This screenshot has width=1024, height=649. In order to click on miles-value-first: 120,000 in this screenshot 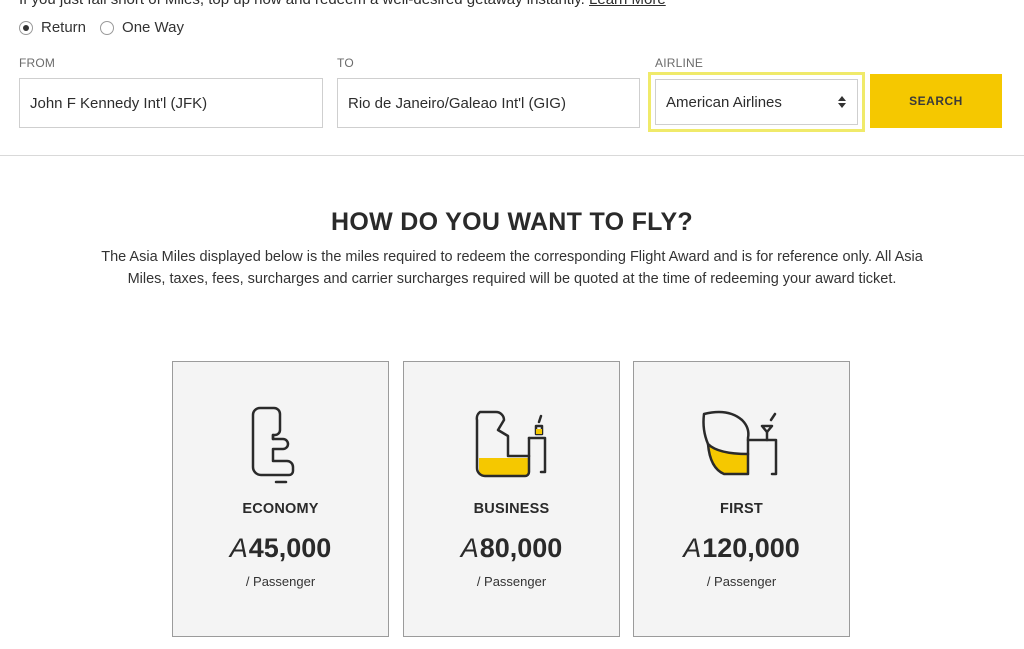, I will do `click(751, 548)`.